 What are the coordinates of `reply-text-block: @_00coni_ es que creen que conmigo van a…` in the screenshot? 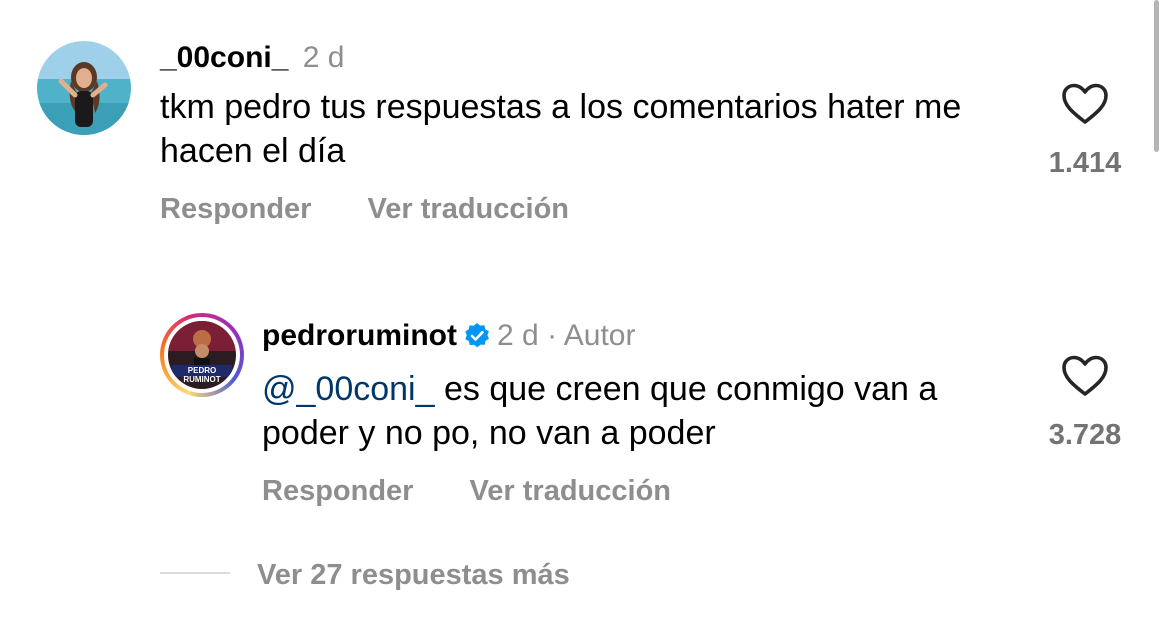 It's located at (642, 411).